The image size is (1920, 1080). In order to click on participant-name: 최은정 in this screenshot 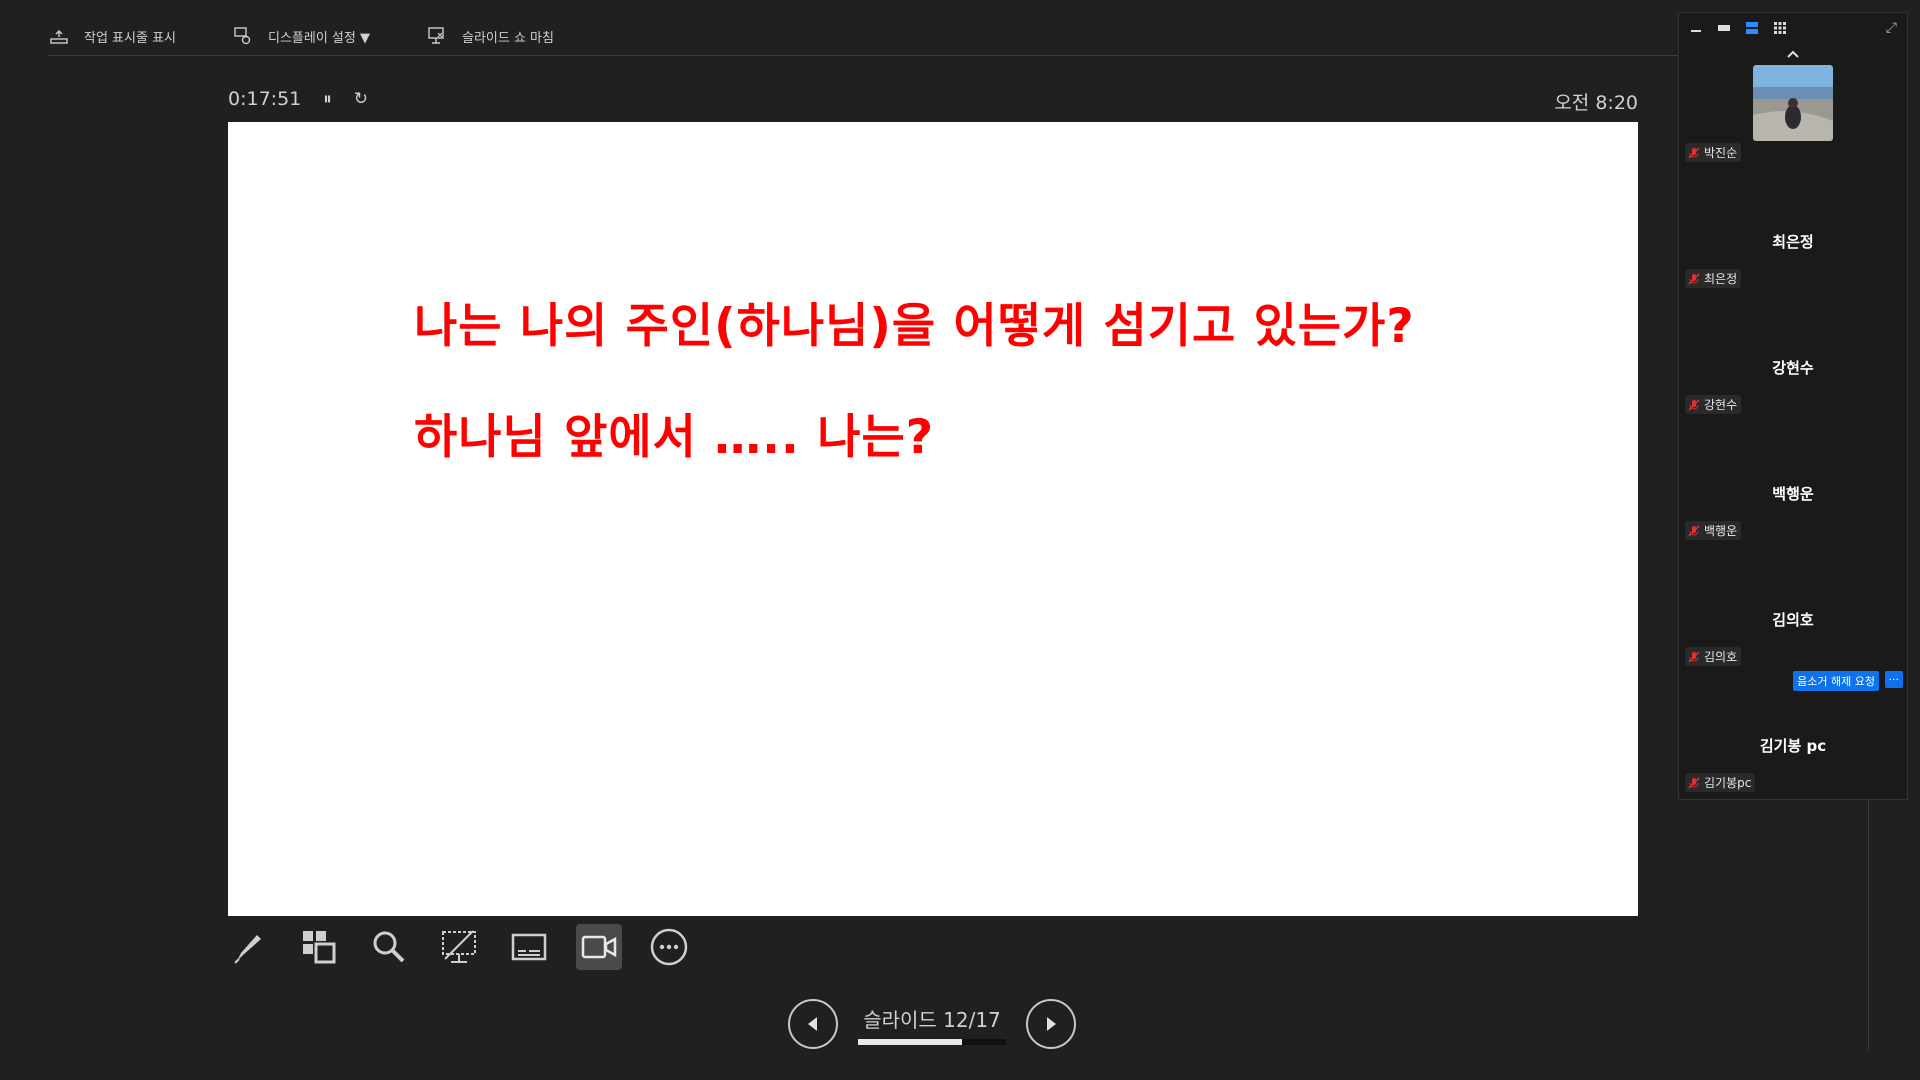, I will do `click(1721, 279)`.